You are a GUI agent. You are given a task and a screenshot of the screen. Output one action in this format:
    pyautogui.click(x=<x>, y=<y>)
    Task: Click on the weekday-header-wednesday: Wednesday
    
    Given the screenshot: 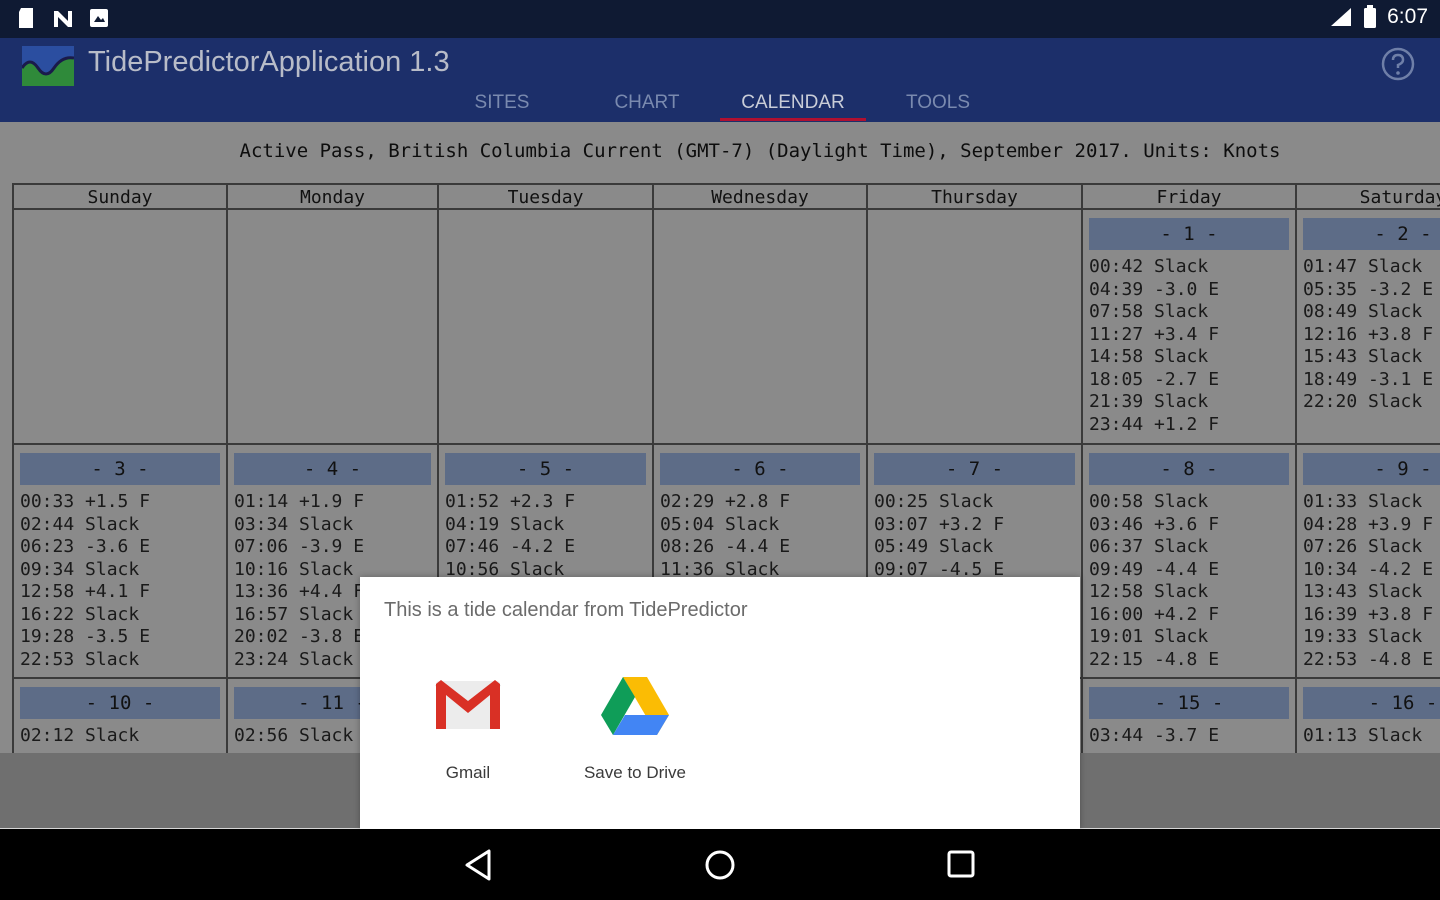 What is the action you would take?
    pyautogui.click(x=761, y=197)
    